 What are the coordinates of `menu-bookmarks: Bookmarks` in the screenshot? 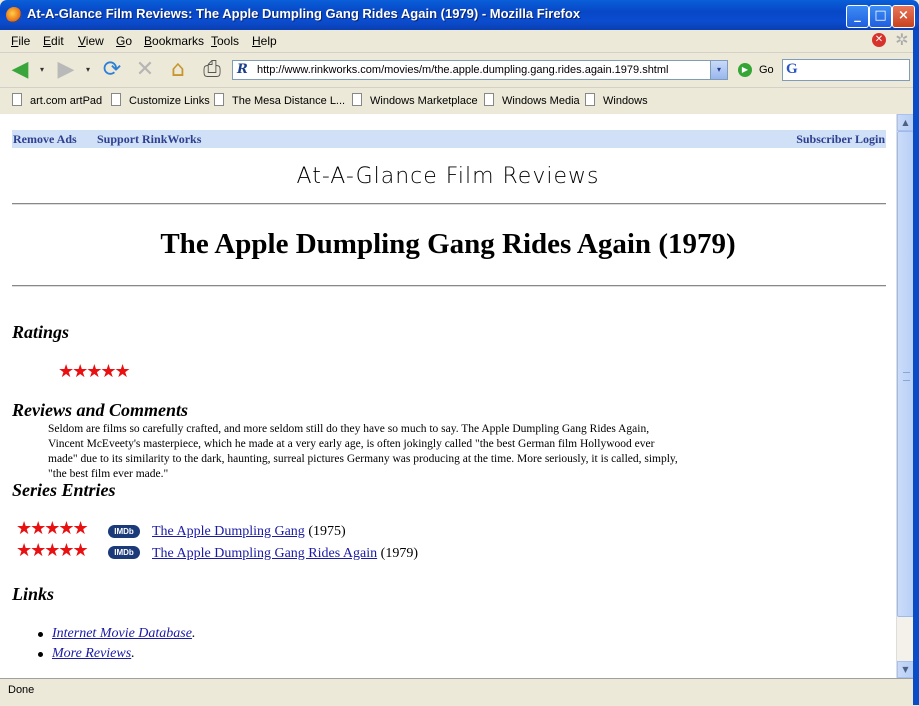 It's located at (174, 41).